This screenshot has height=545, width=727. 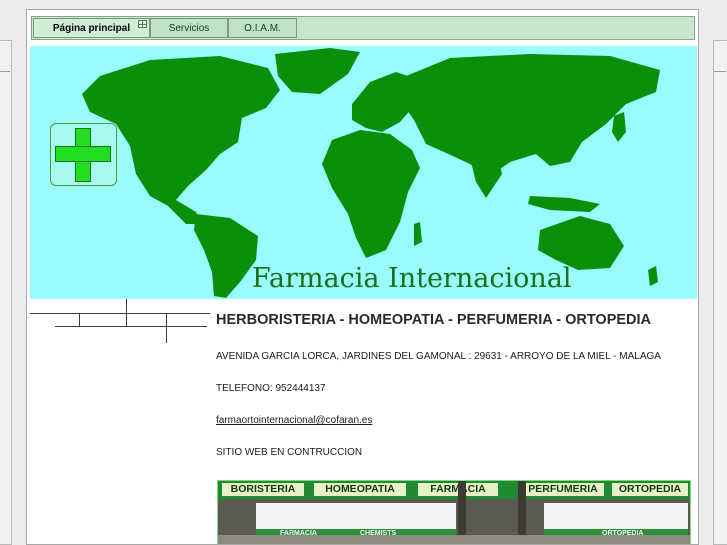 I want to click on right-frame, so click(x=720, y=292).